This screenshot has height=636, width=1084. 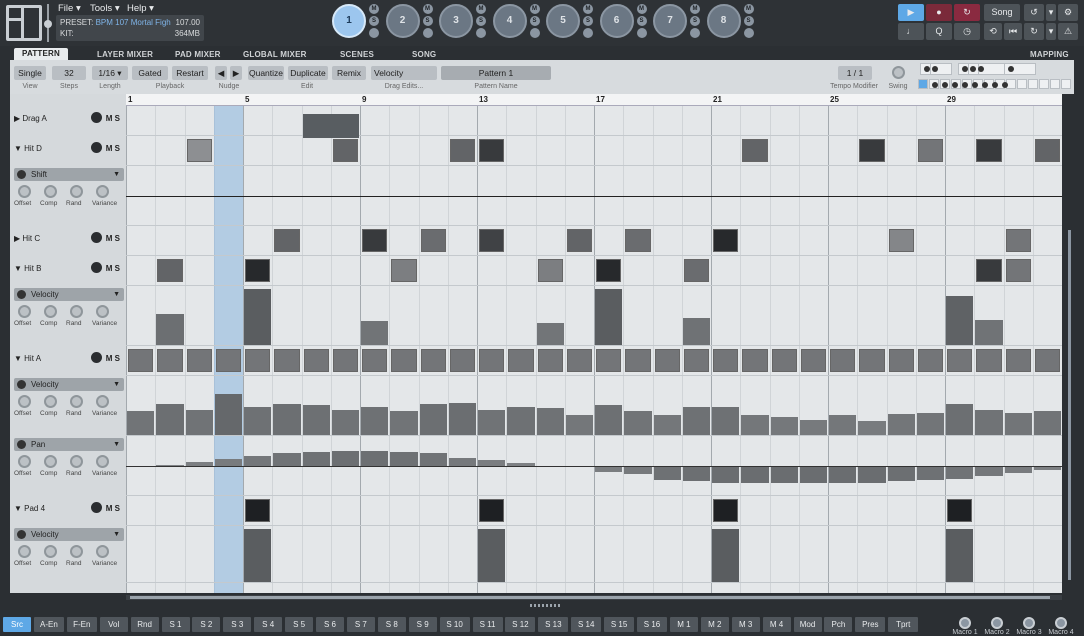 I want to click on track-header-hit-d: ▼ Hit D M S, so click(x=68, y=149).